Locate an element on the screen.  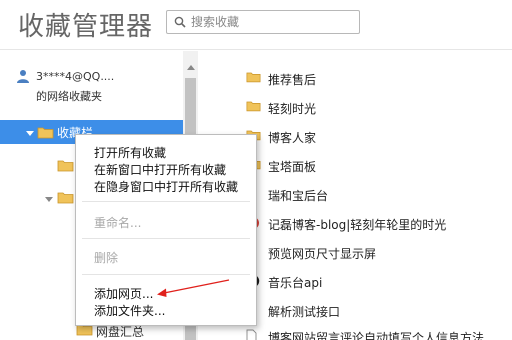
list-item-label: 推荐售后 is located at coordinates (292, 80).